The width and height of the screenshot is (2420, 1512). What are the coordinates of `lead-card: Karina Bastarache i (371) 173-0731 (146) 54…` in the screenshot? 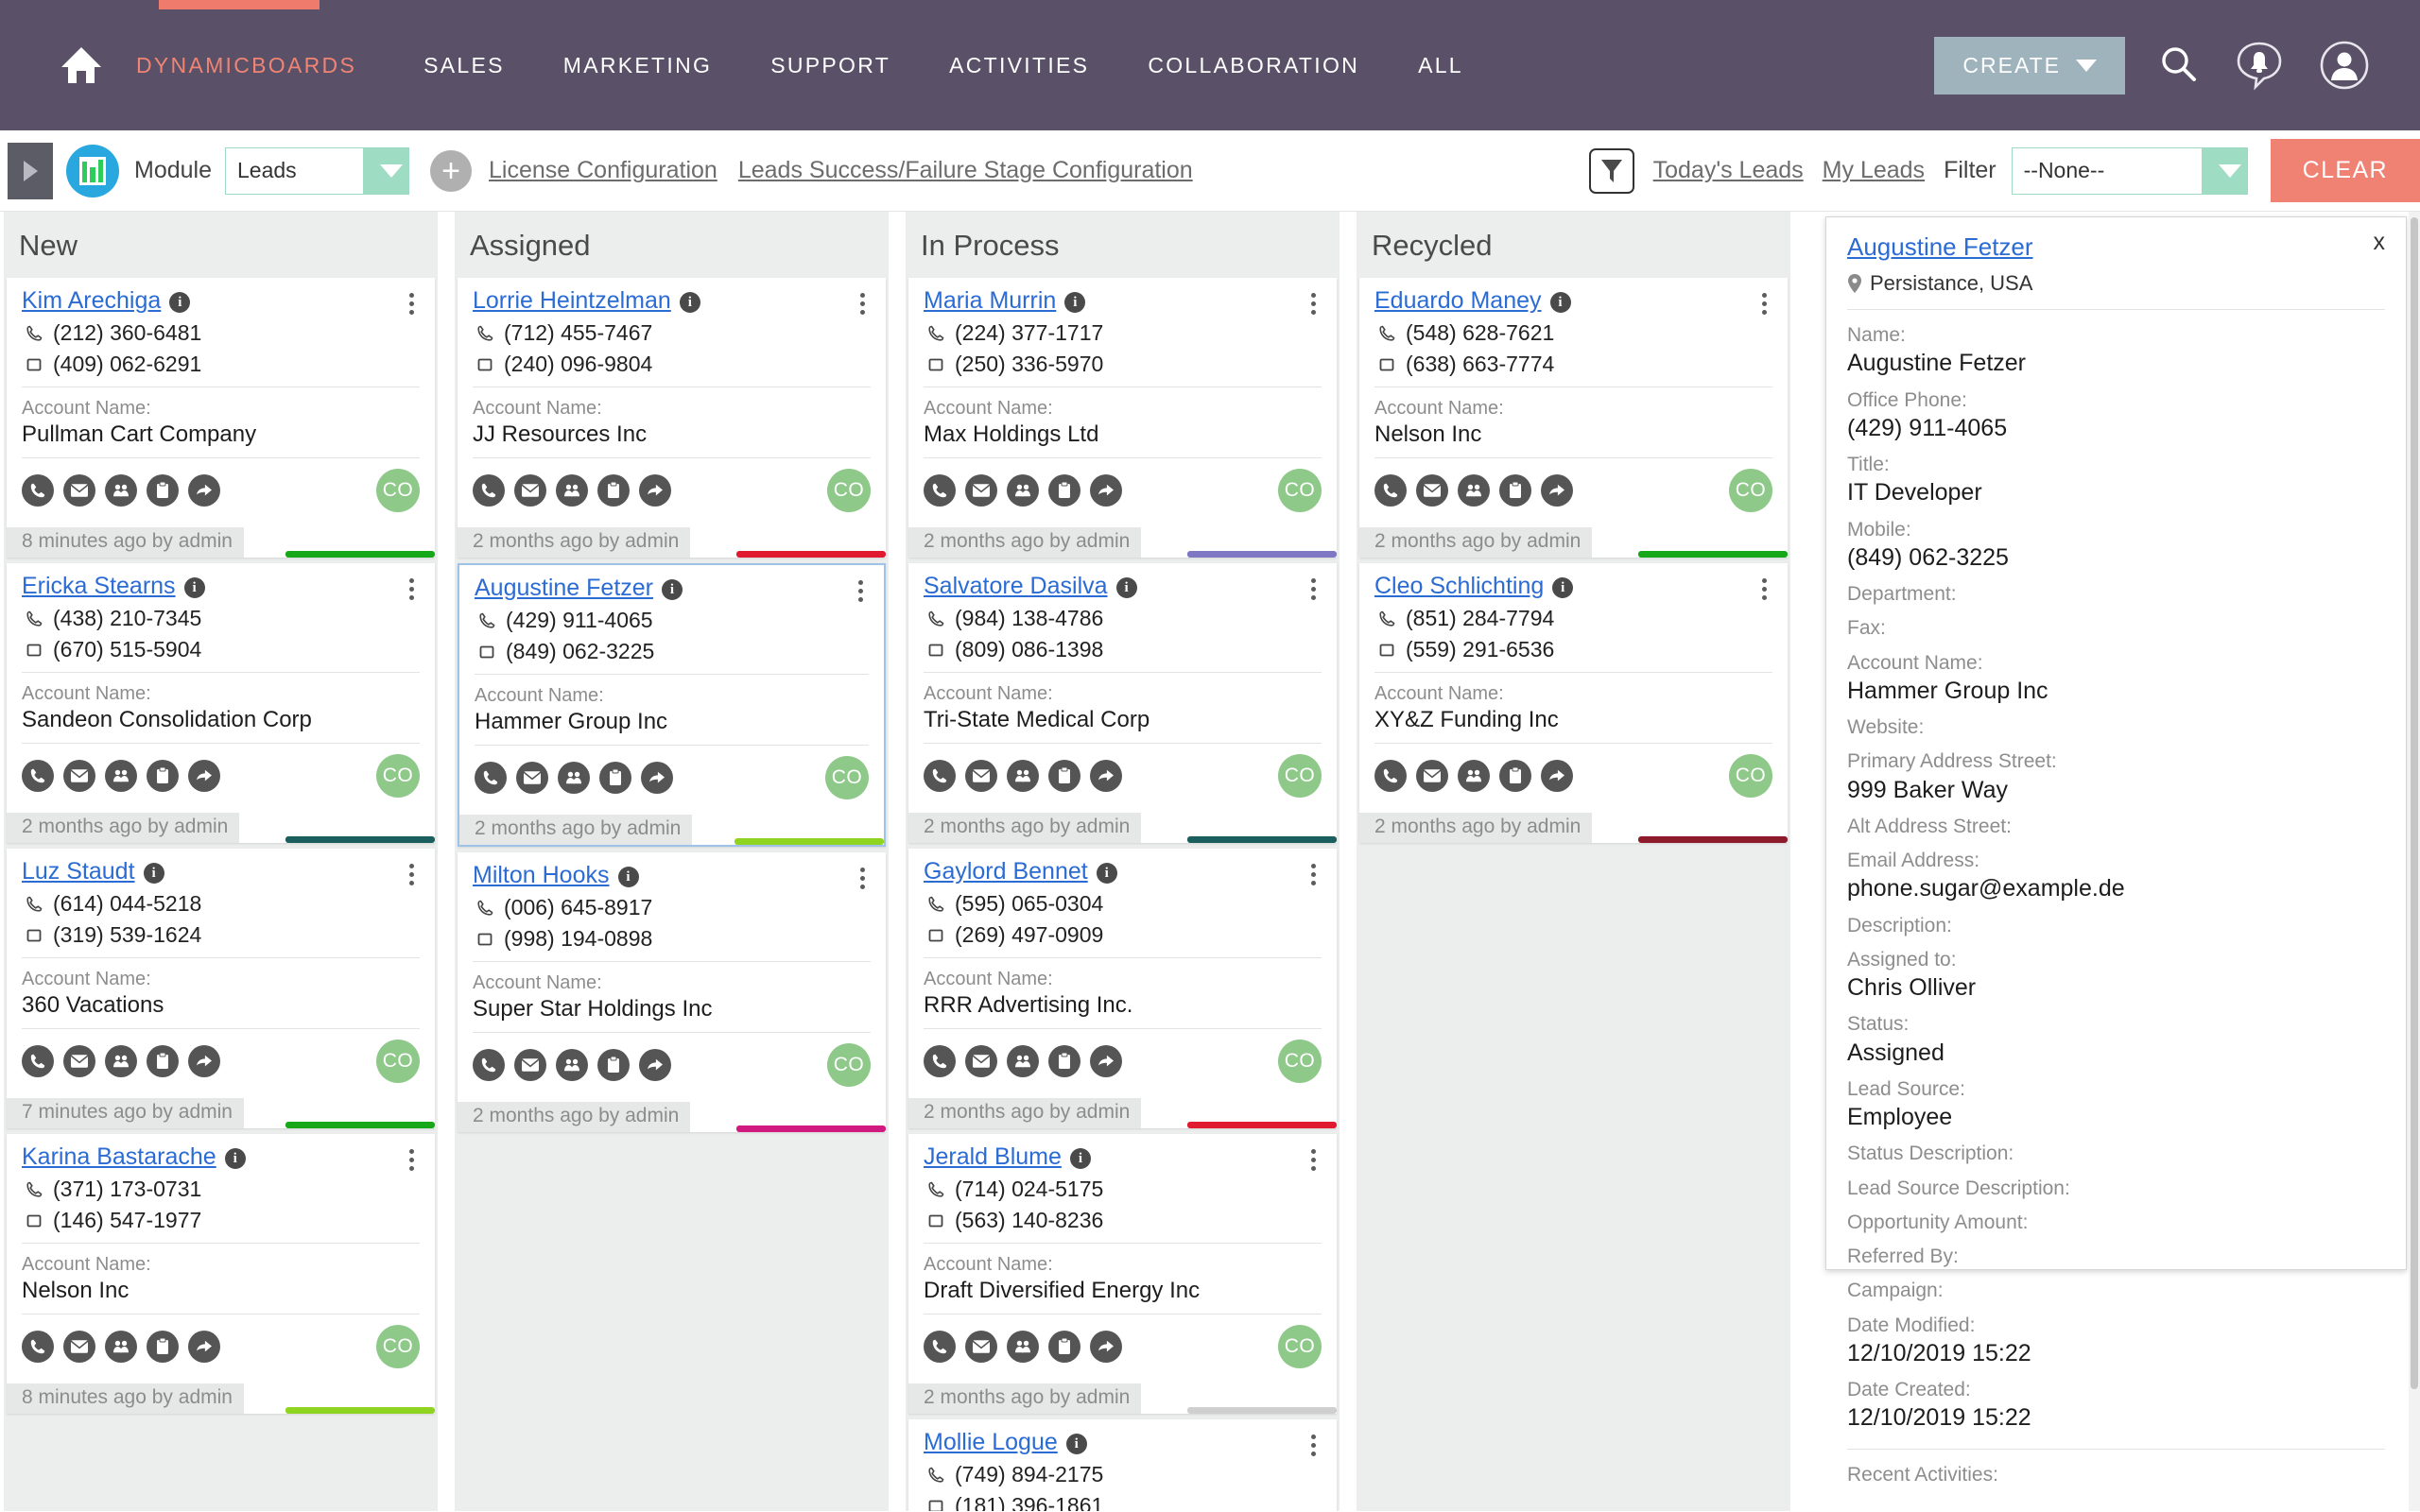 It's located at (221, 1274).